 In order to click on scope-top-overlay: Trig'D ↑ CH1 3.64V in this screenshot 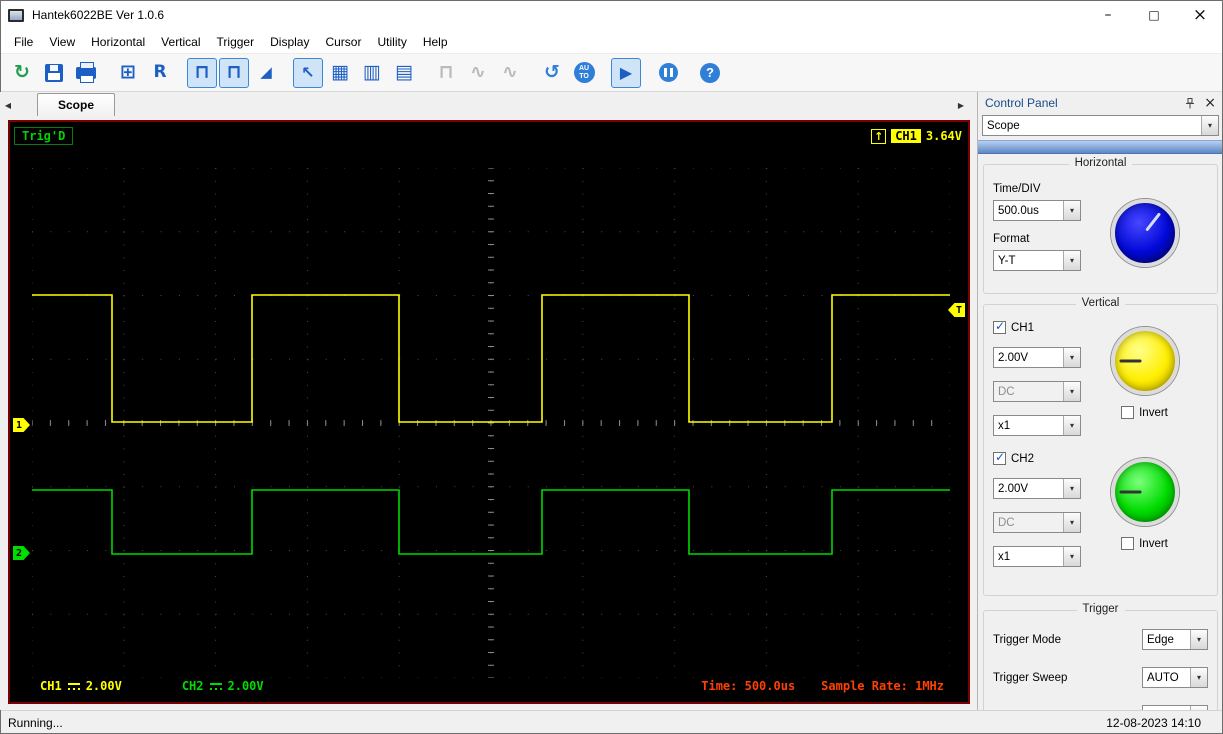, I will do `click(488, 136)`.